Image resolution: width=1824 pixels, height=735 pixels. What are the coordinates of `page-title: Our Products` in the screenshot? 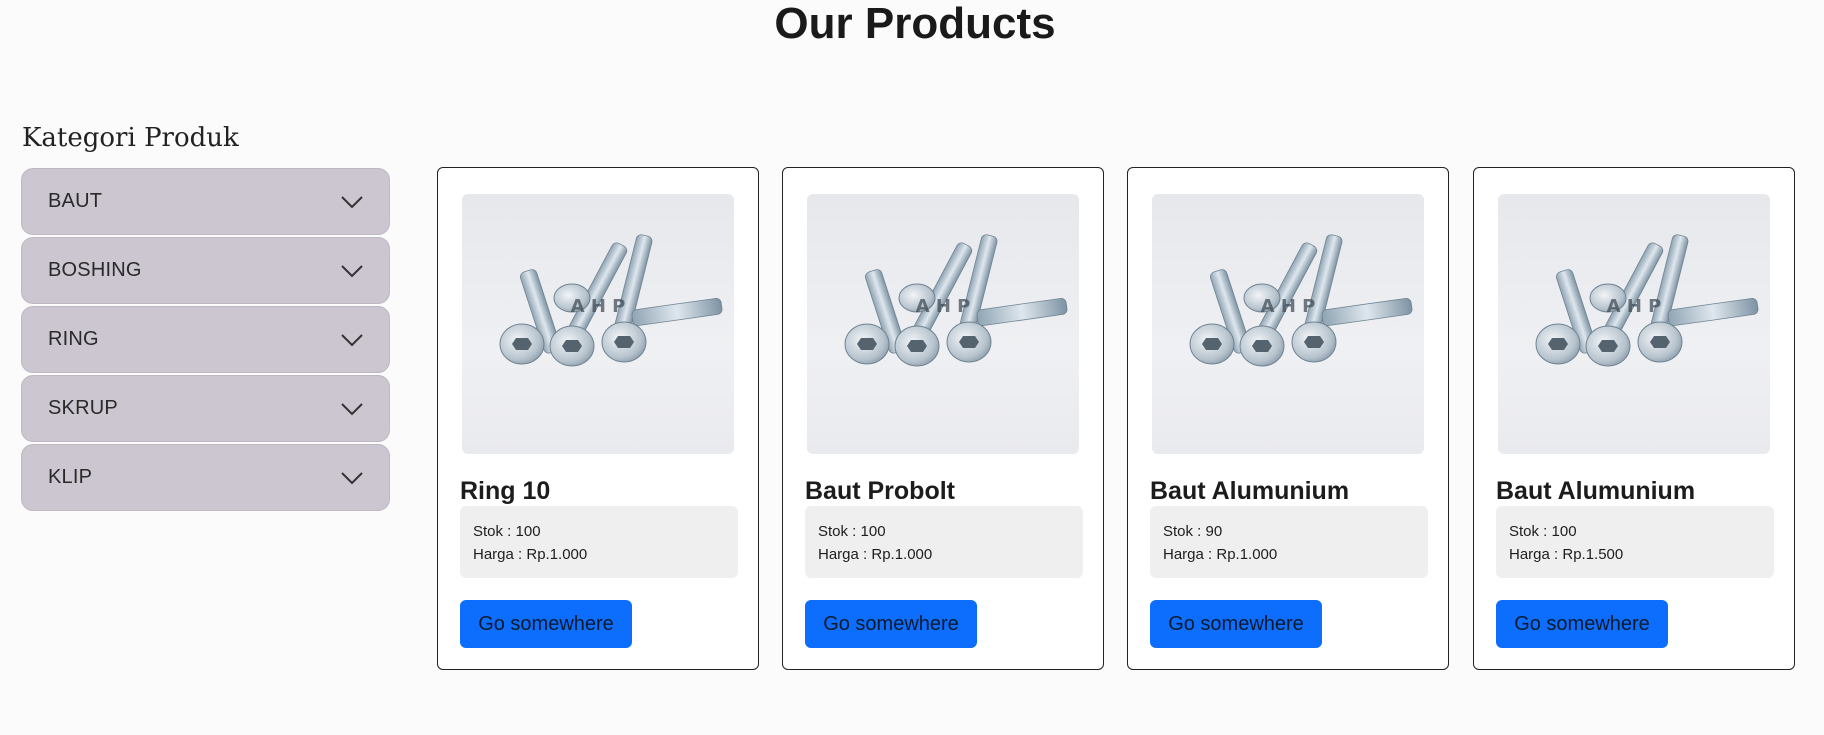 It's located at (915, 24).